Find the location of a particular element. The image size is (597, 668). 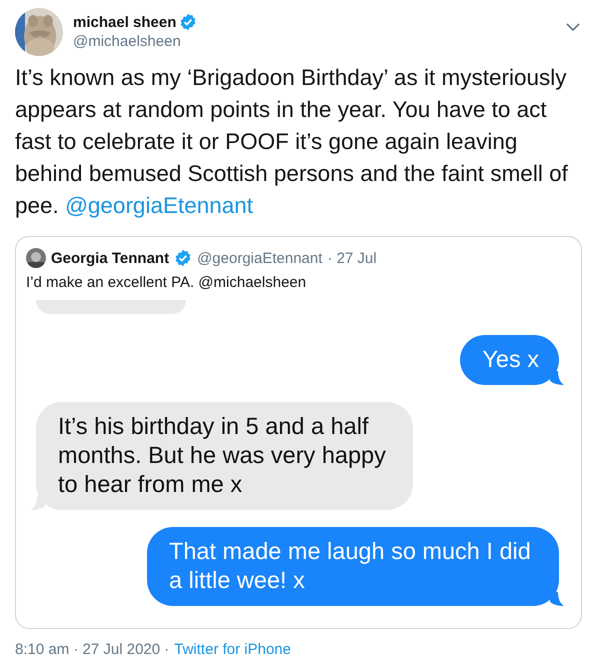

quote-date: · 27 Jul is located at coordinates (352, 258).